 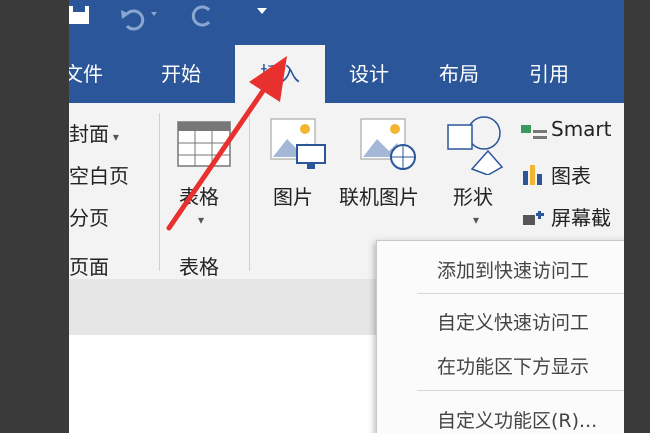 What do you see at coordinates (226, 143) in the screenshot?
I see `annotation-arrow` at bounding box center [226, 143].